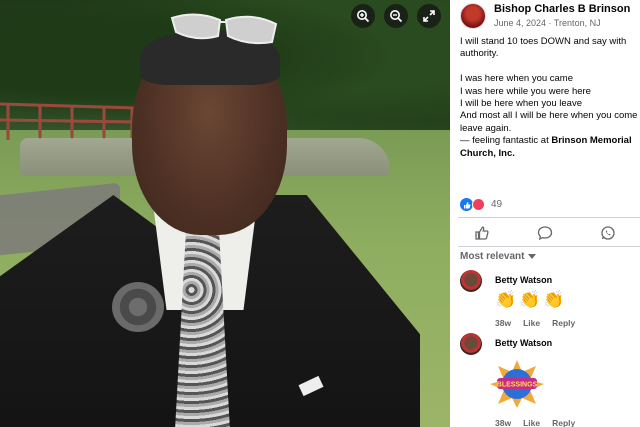 Image resolution: width=640 pixels, height=427 pixels. I want to click on post-actions, so click(545, 233).